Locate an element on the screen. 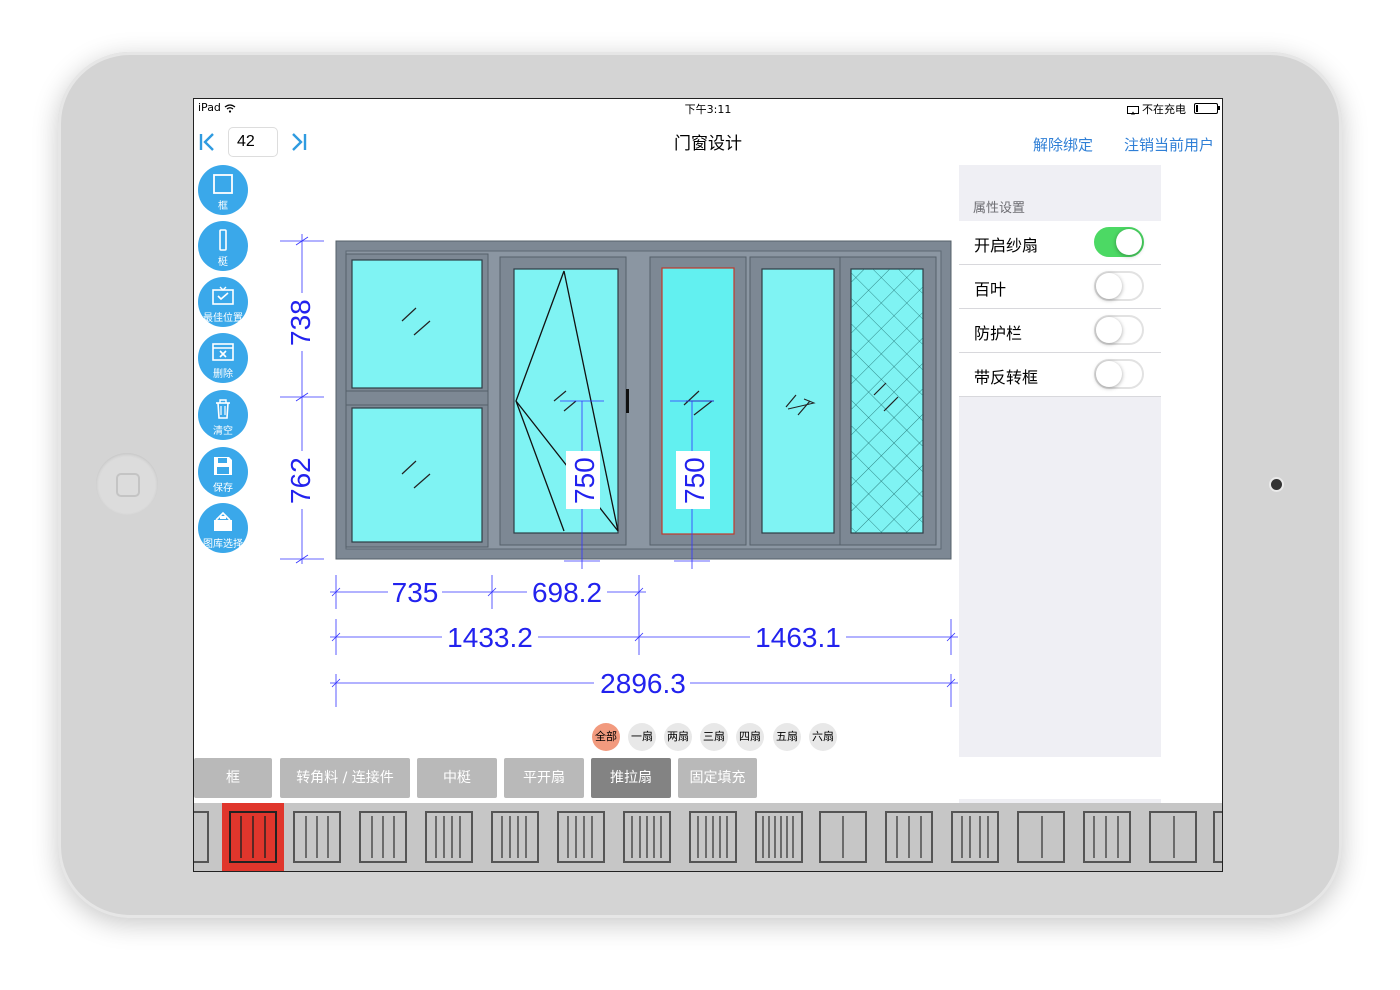 This screenshot has width=1400, height=990. dim-sash-height-2: 750 is located at coordinates (694, 480).